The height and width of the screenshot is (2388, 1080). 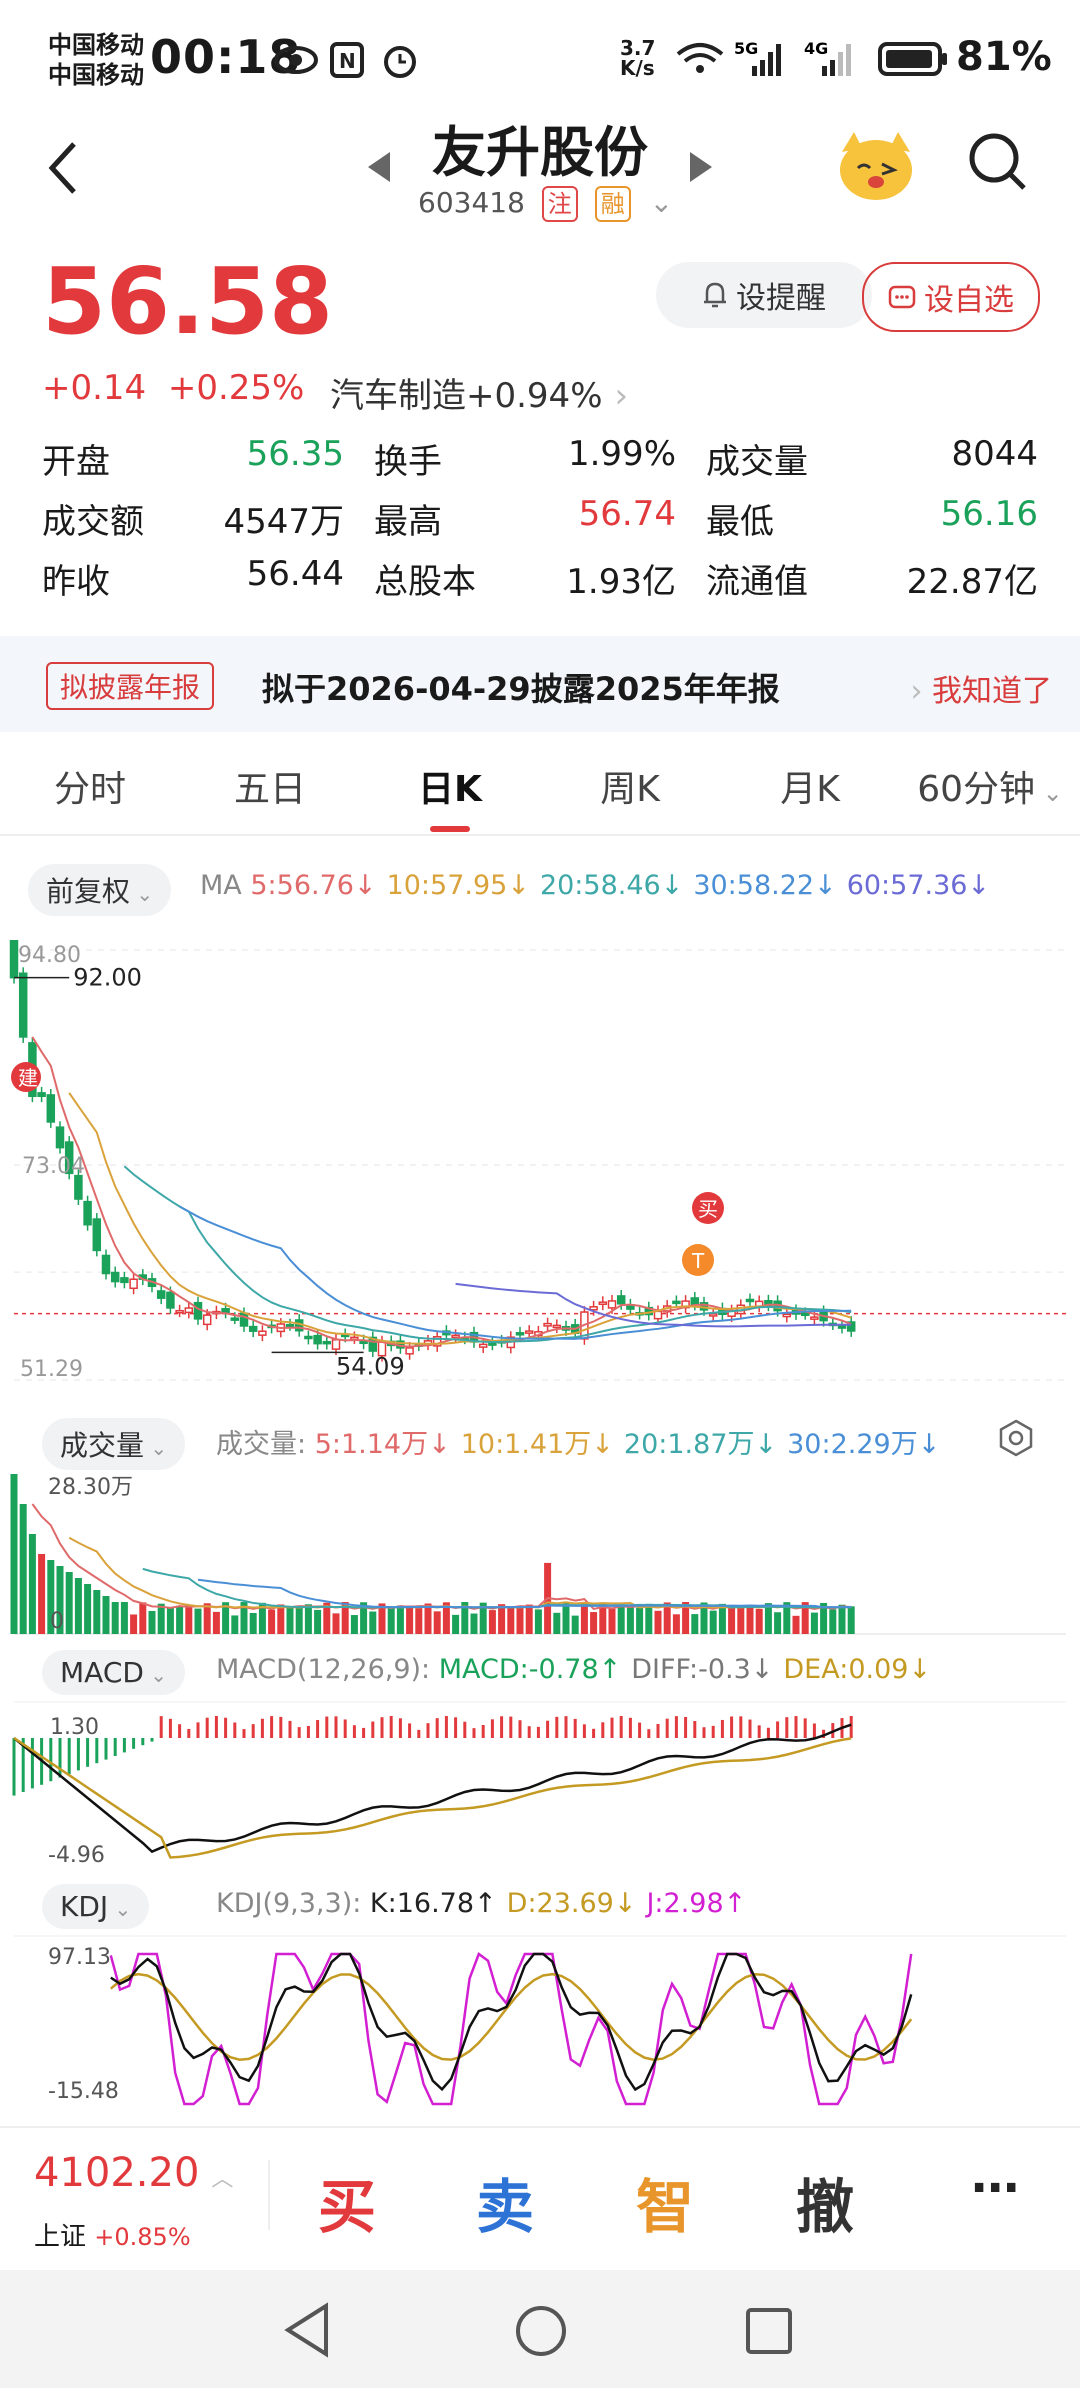 What do you see at coordinates (133, 2173) in the screenshot?
I see `index-value: 4102.20 ︿` at bounding box center [133, 2173].